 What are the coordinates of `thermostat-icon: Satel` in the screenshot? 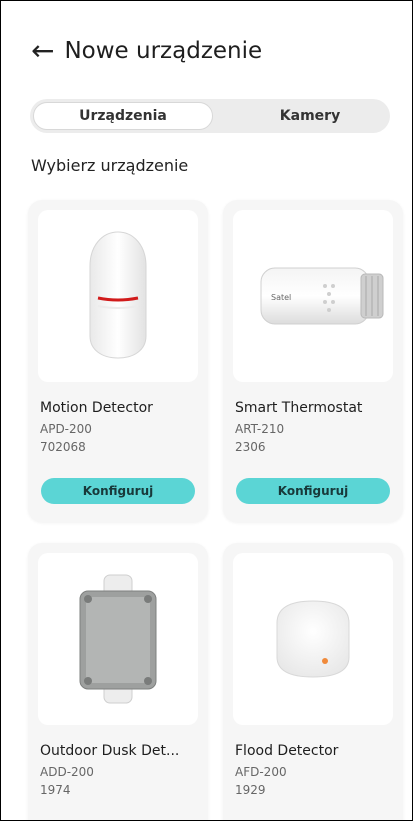 It's located at (322, 296).